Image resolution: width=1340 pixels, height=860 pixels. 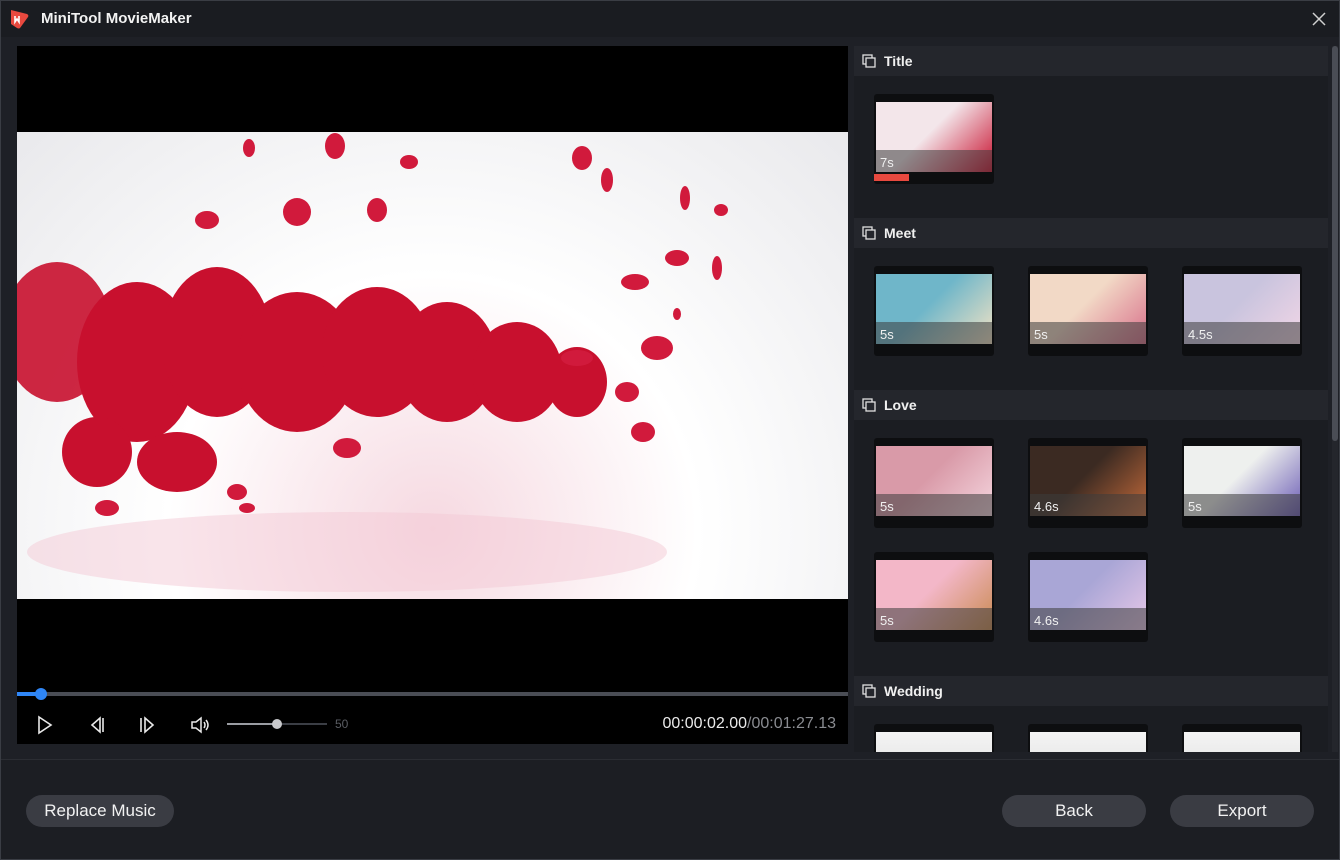 What do you see at coordinates (670, 19) in the screenshot?
I see `title-bar: MiniTool MovieMaker` at bounding box center [670, 19].